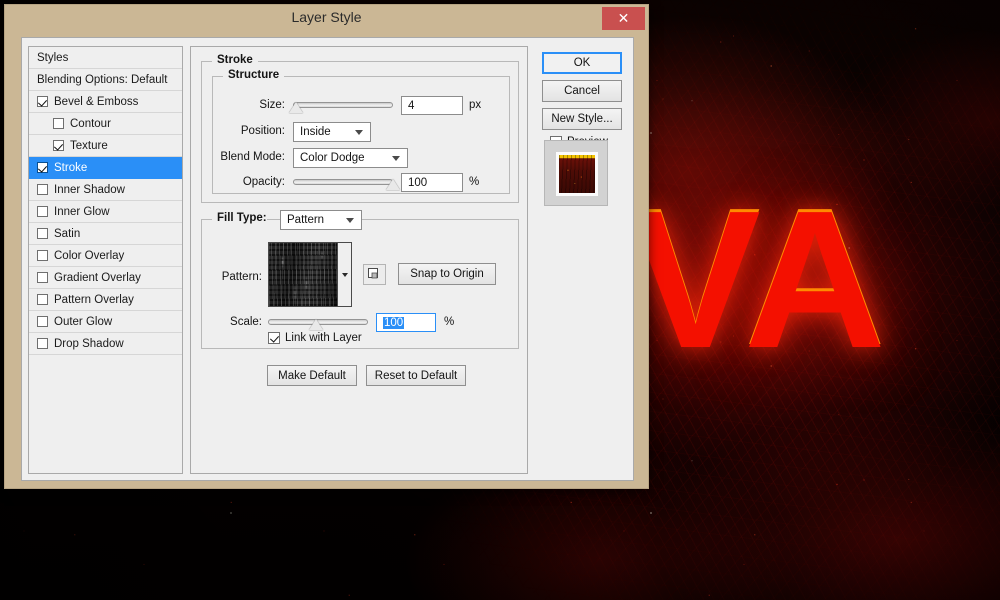 This screenshot has width=1000, height=600. Describe the element at coordinates (449, 322) in the screenshot. I see `scale-unit: %` at that location.